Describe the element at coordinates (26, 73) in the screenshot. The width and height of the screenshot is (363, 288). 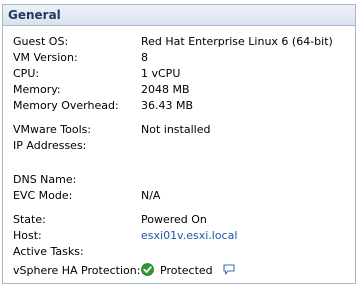
I see `cpu-label: CPU:` at that location.